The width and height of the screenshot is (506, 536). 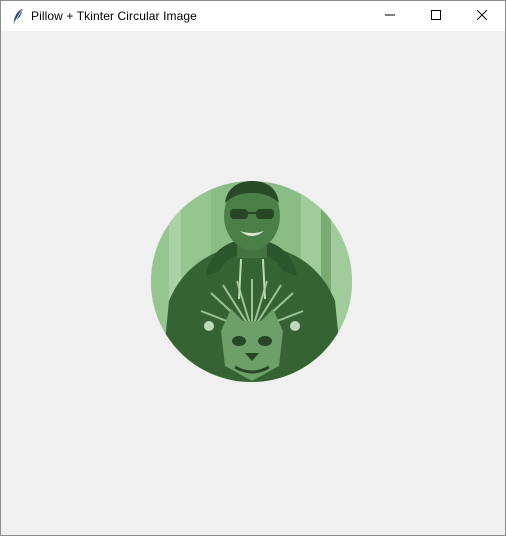 What do you see at coordinates (114, 16) in the screenshot?
I see `window-title: Pillow + Tkinter Circular Image` at bounding box center [114, 16].